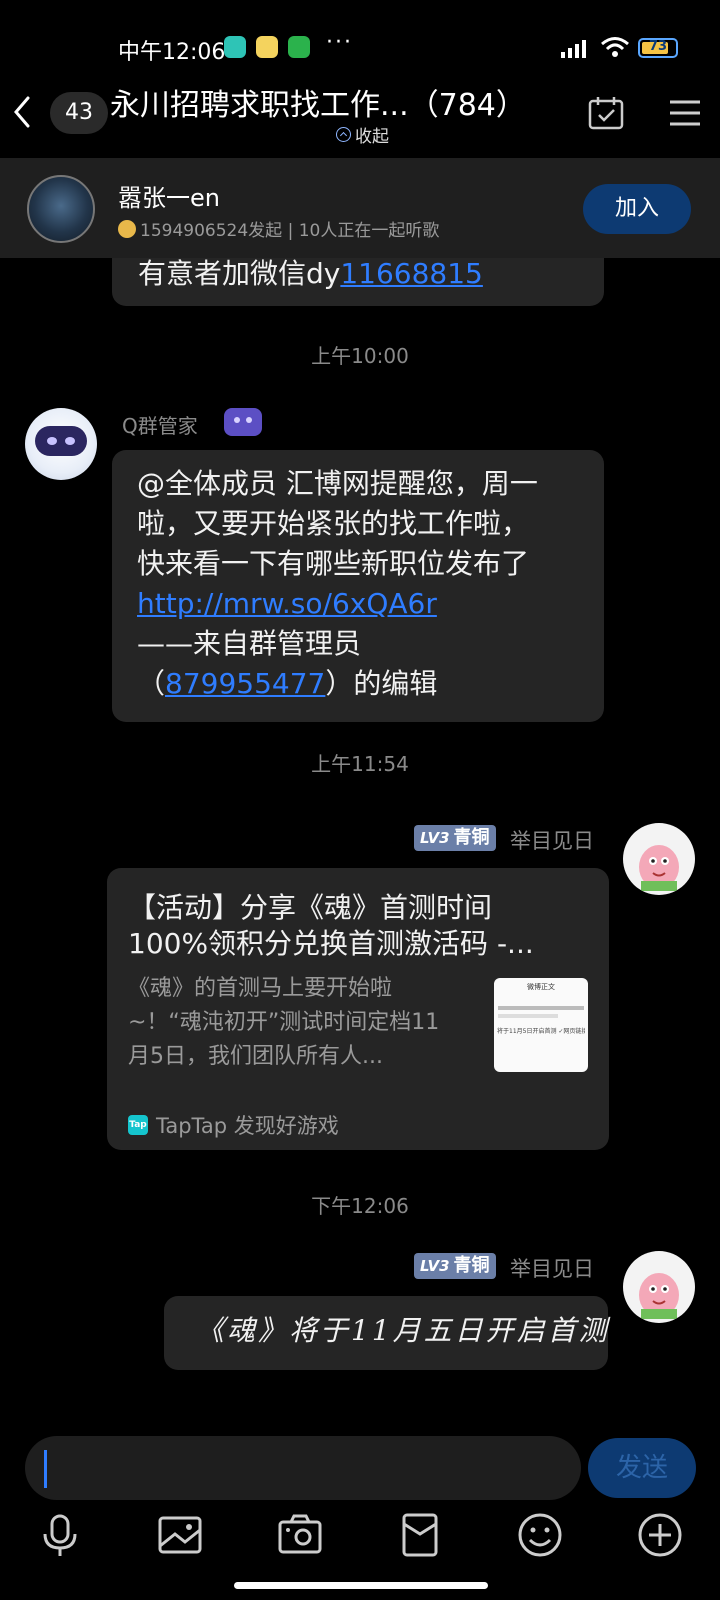 The height and width of the screenshot is (1600, 720). I want to click on calendar-check-icon, so click(606, 113).